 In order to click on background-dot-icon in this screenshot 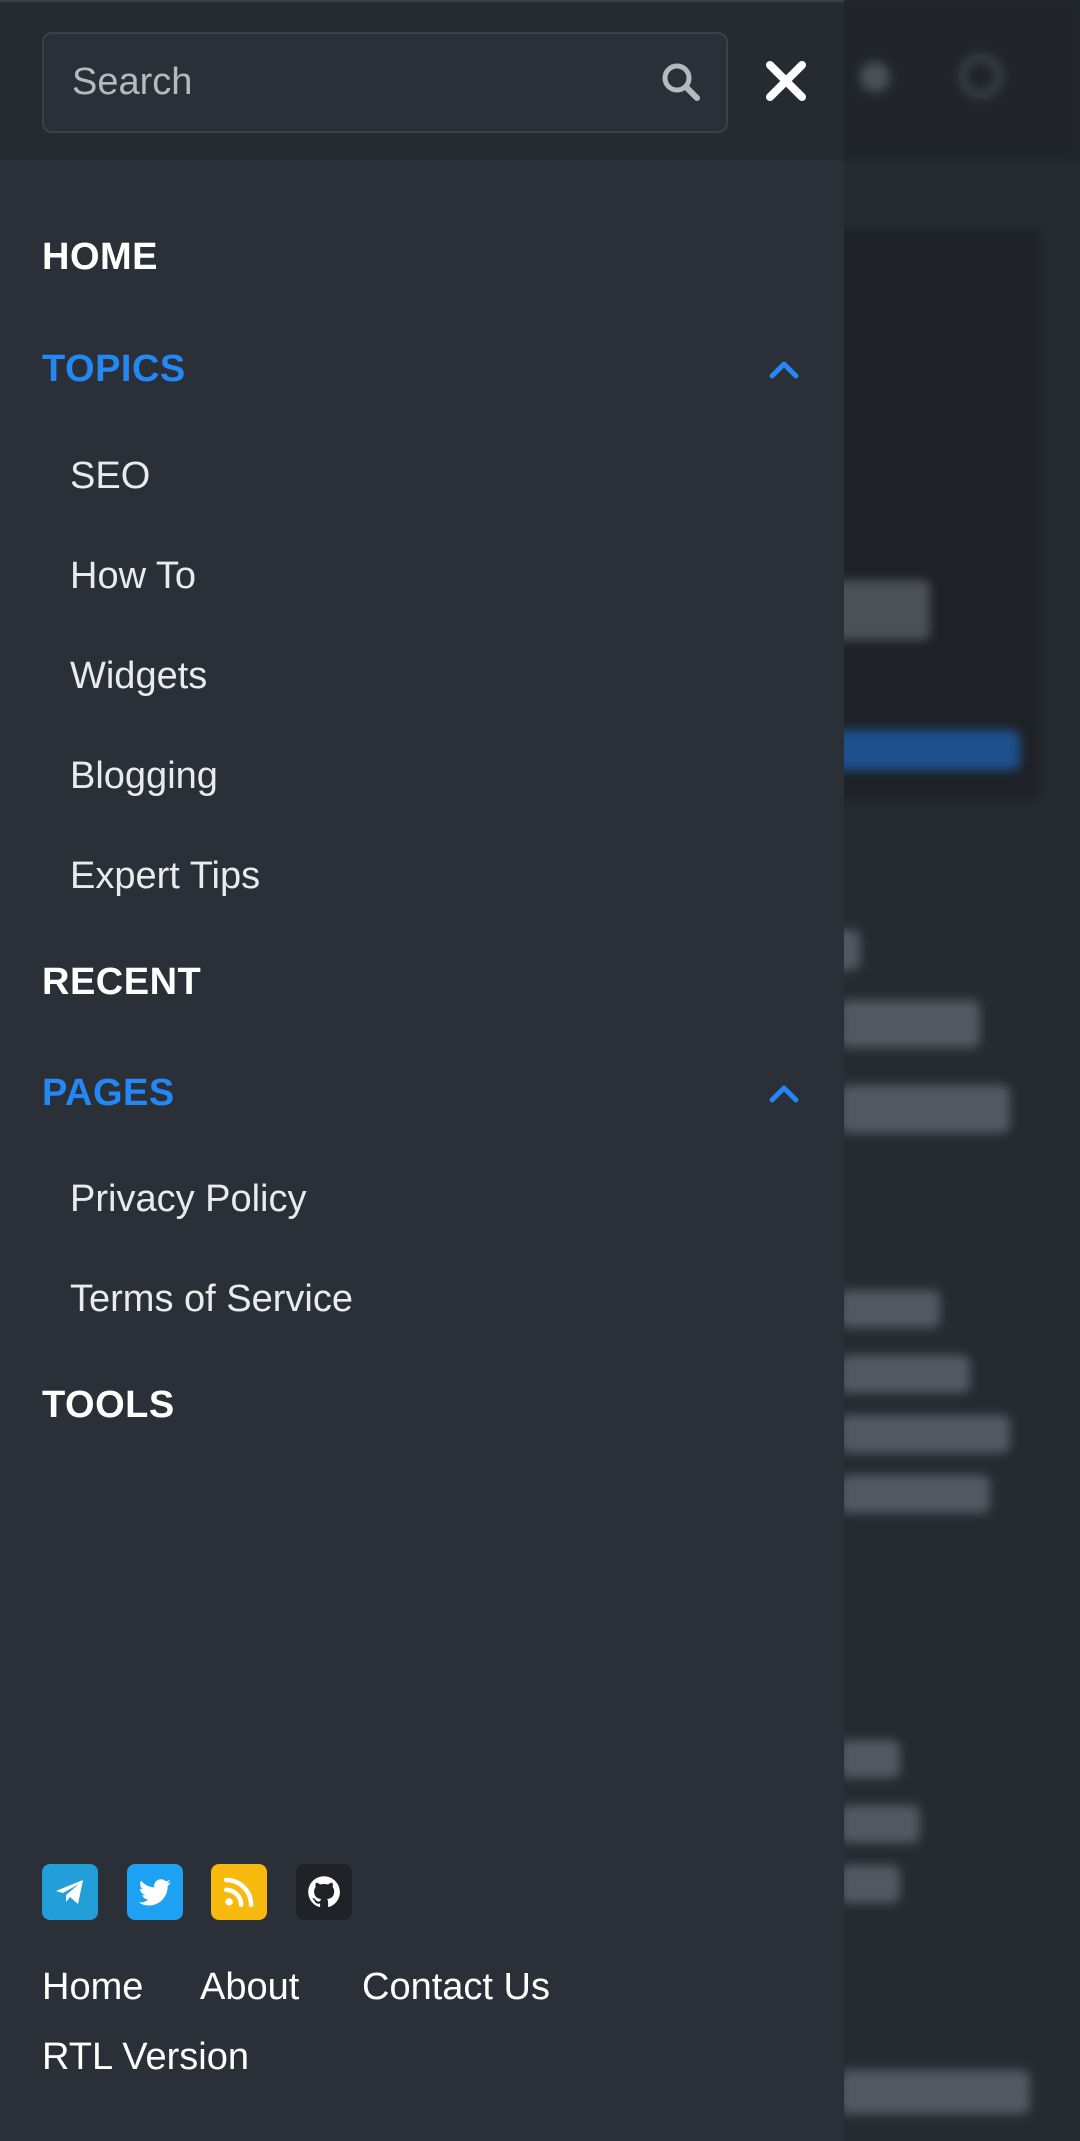, I will do `click(875, 77)`.